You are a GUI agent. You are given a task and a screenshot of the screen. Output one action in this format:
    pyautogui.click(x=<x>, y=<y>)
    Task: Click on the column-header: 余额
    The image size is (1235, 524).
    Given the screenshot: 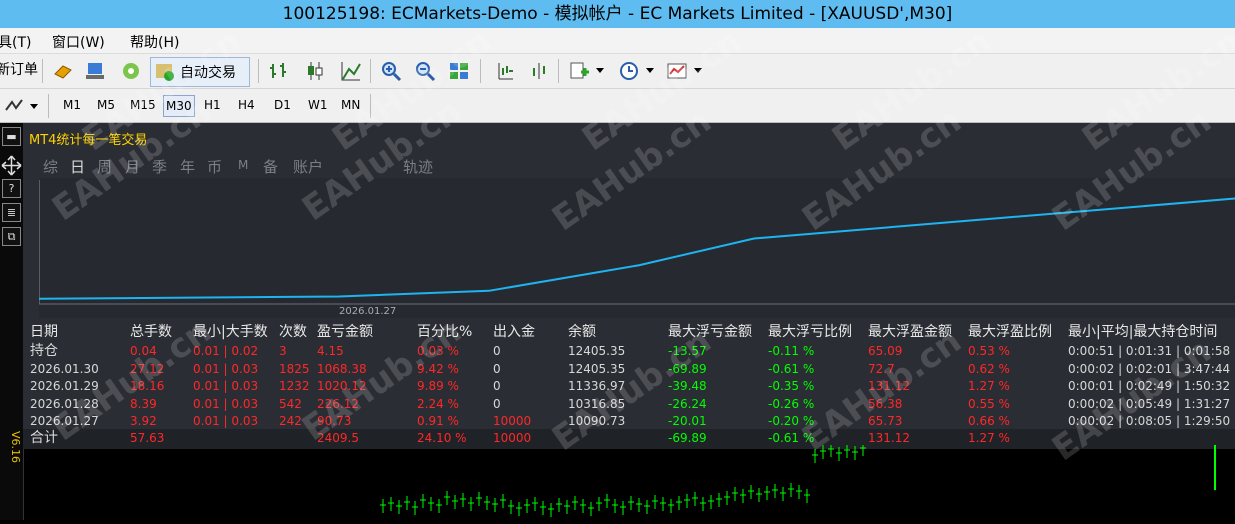 What is the action you would take?
    pyautogui.click(x=582, y=332)
    